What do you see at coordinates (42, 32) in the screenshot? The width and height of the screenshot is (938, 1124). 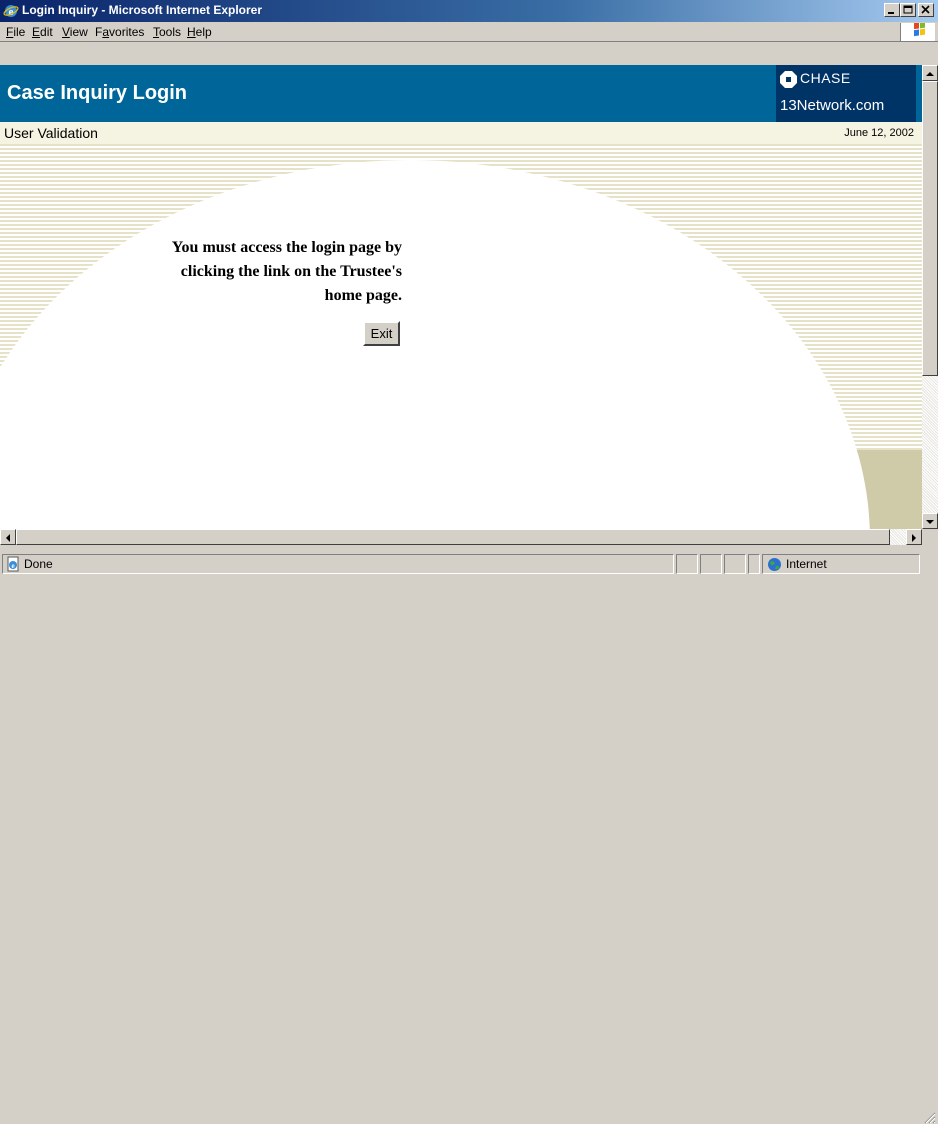 I see `menu-edit: Edit` at bounding box center [42, 32].